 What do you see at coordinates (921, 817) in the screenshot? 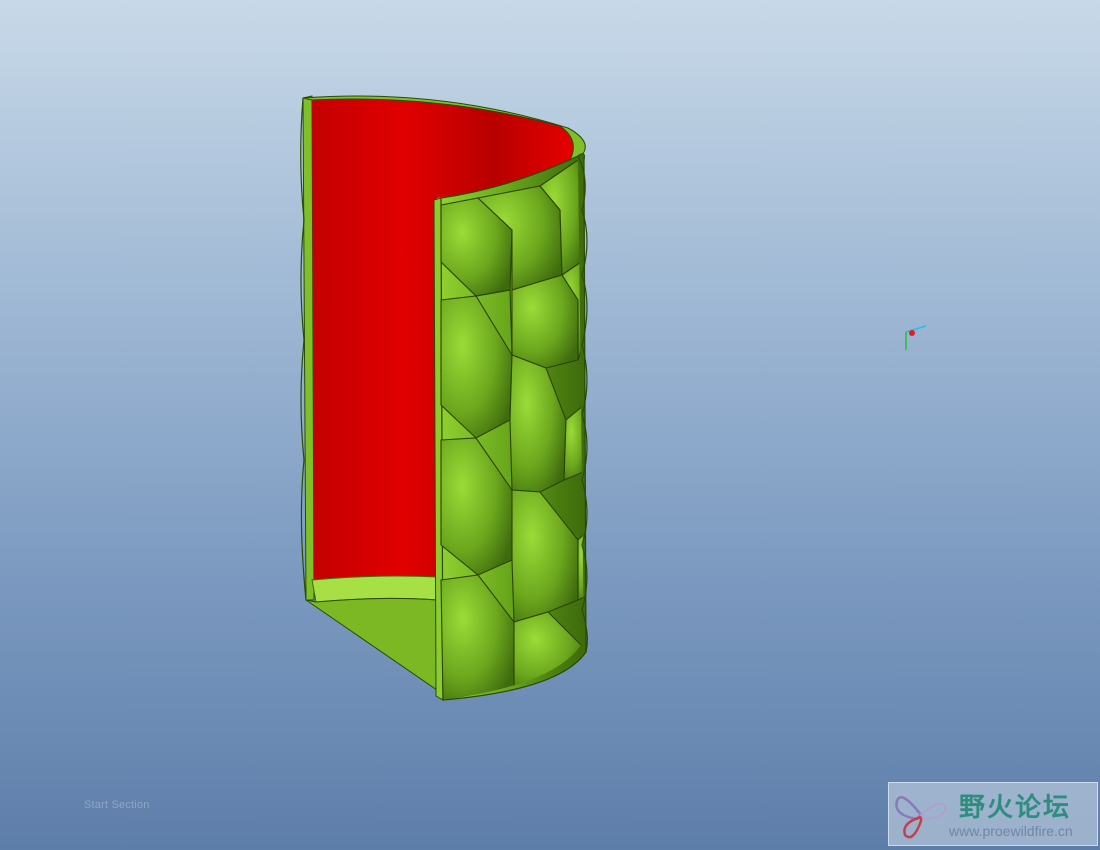
I see `butterfly-logo-icon` at bounding box center [921, 817].